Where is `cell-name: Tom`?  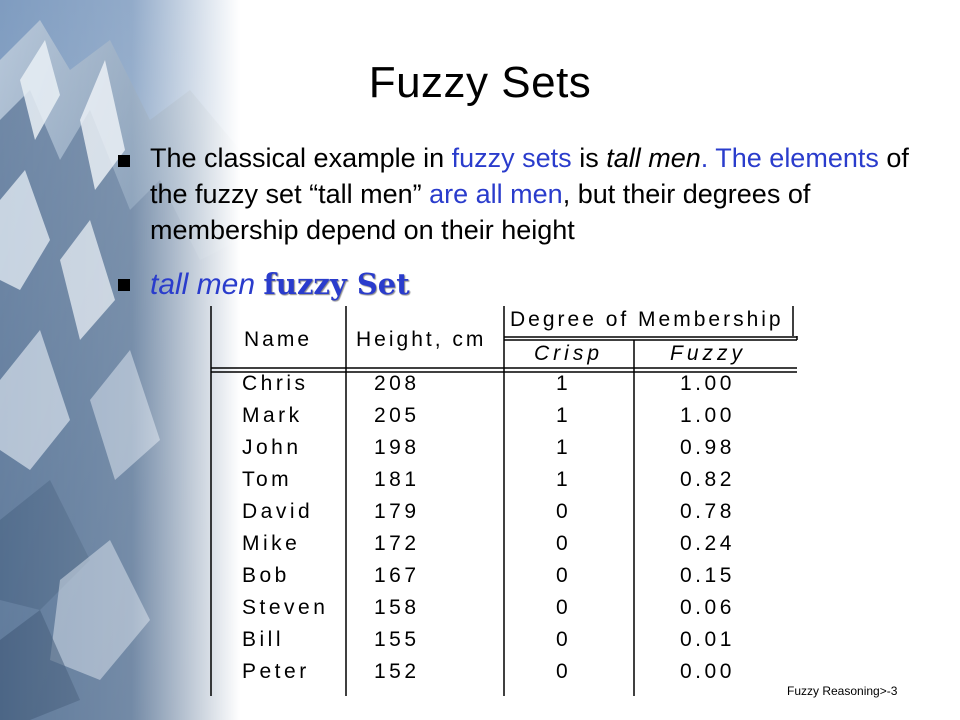
cell-name: Tom is located at coordinates (267, 479).